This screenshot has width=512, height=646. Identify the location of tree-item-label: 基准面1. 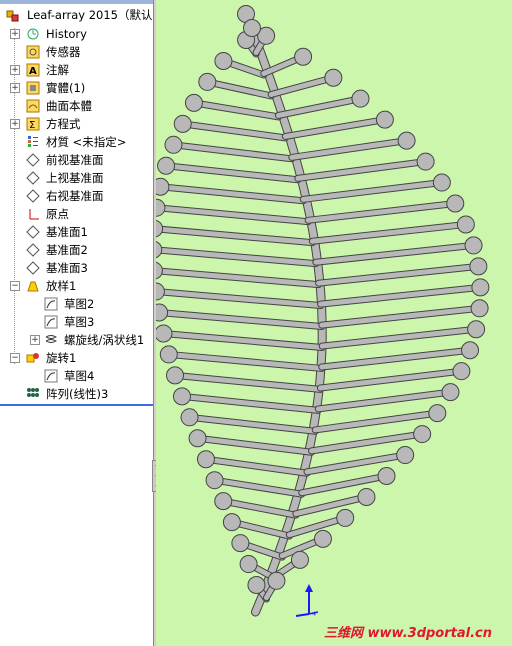
(67, 232).